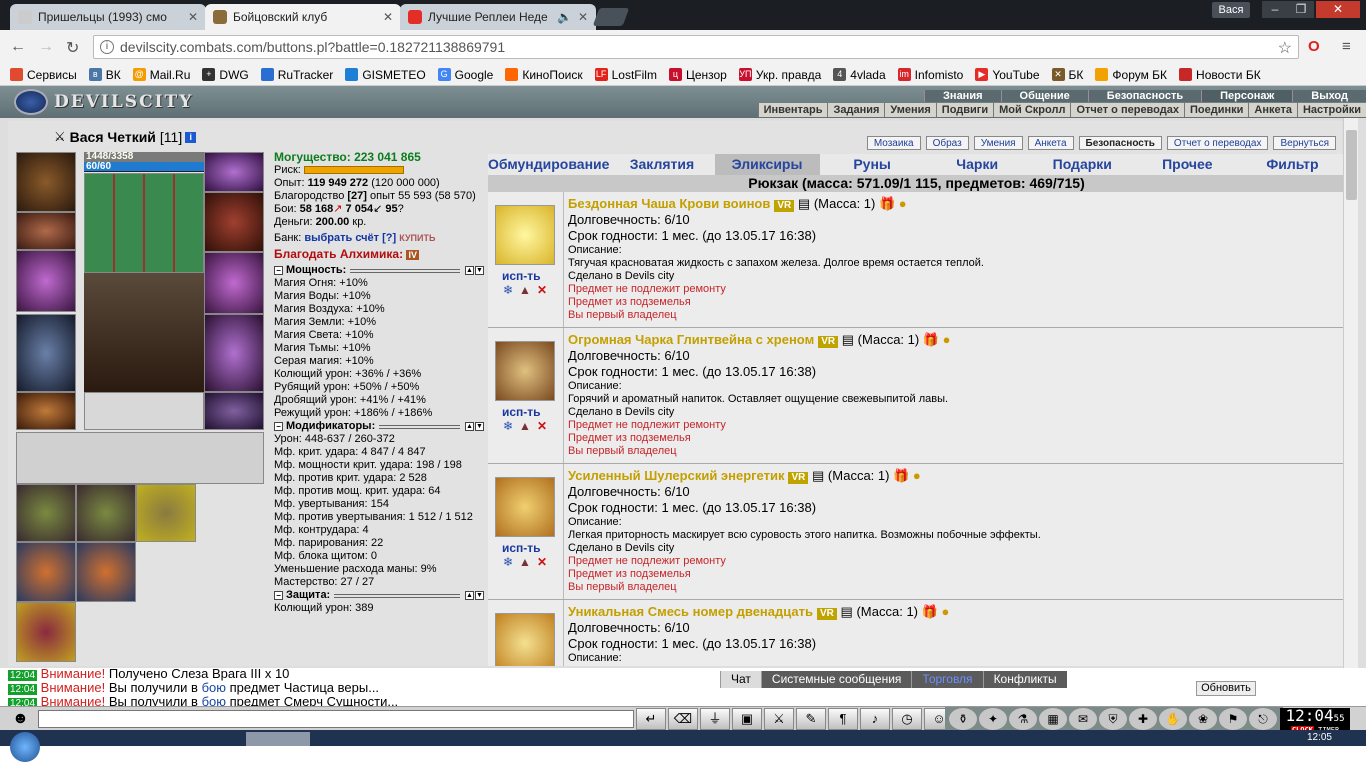  What do you see at coordinates (1044, 96) in the screenshot?
I see `menu-communication: Общение` at bounding box center [1044, 96].